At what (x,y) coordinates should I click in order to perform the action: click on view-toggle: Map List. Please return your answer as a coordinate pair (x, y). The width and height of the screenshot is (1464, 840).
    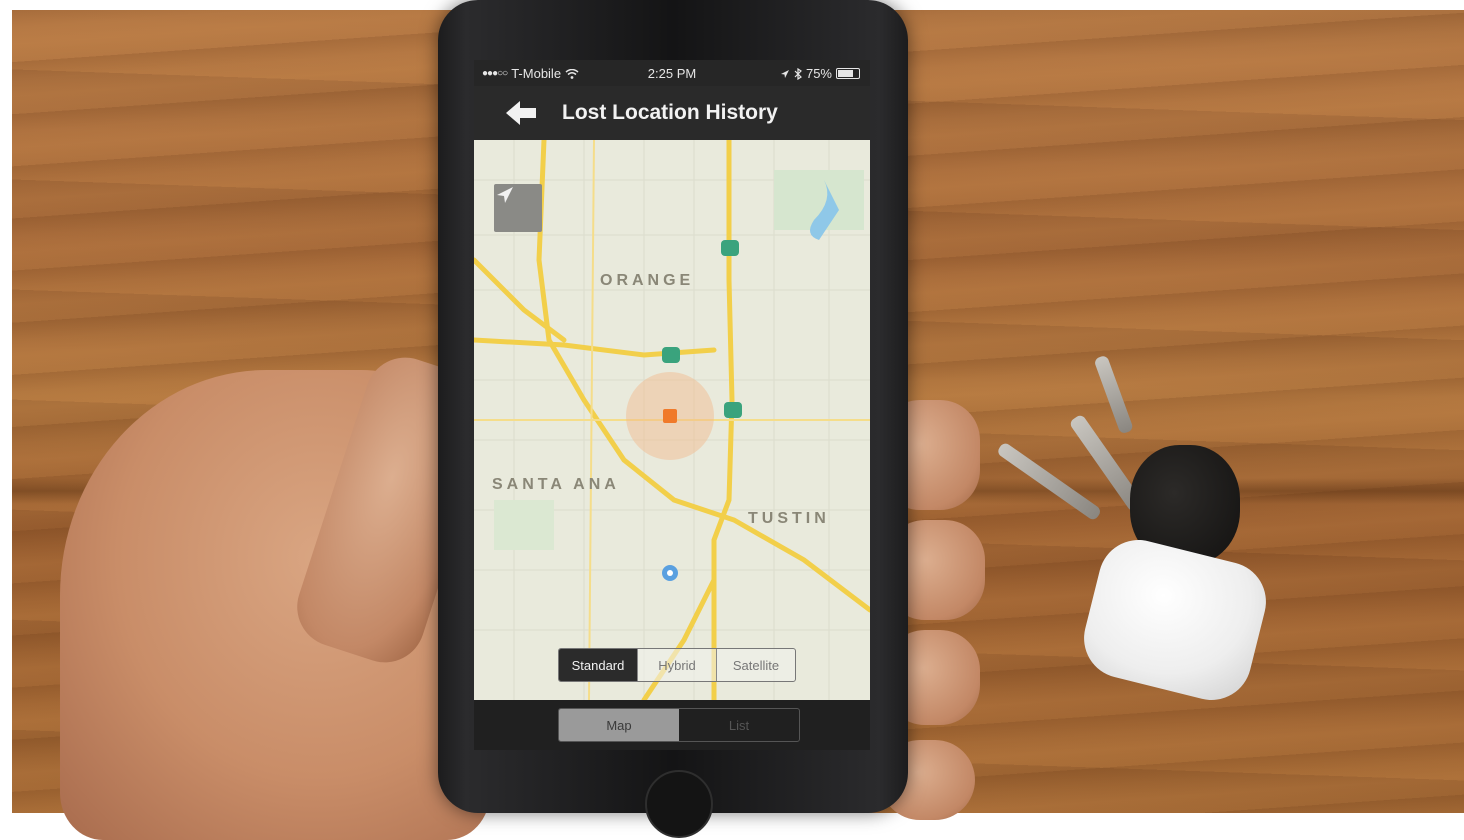
    Looking at the image, I should click on (679, 725).